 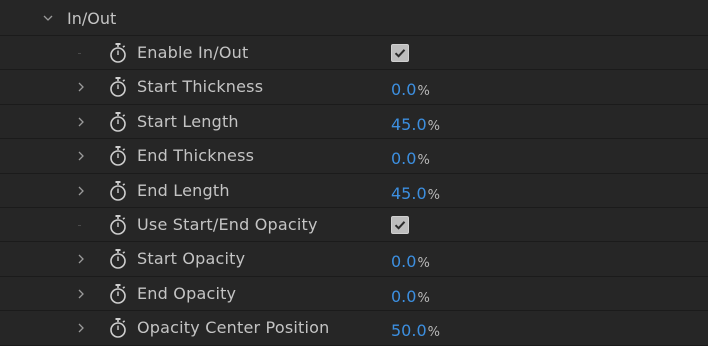 What do you see at coordinates (200, 86) in the screenshot?
I see `property-label: Start Thickness` at bounding box center [200, 86].